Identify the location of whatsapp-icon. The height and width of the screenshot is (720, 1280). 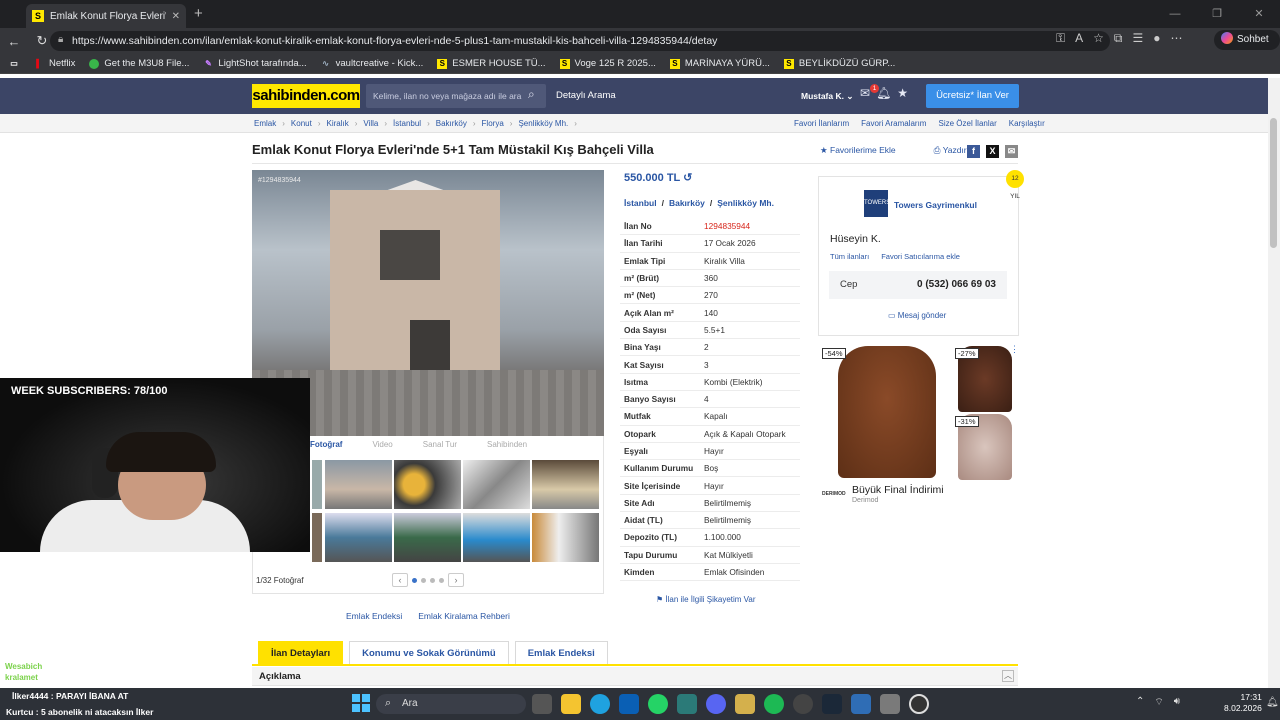
(658, 704).